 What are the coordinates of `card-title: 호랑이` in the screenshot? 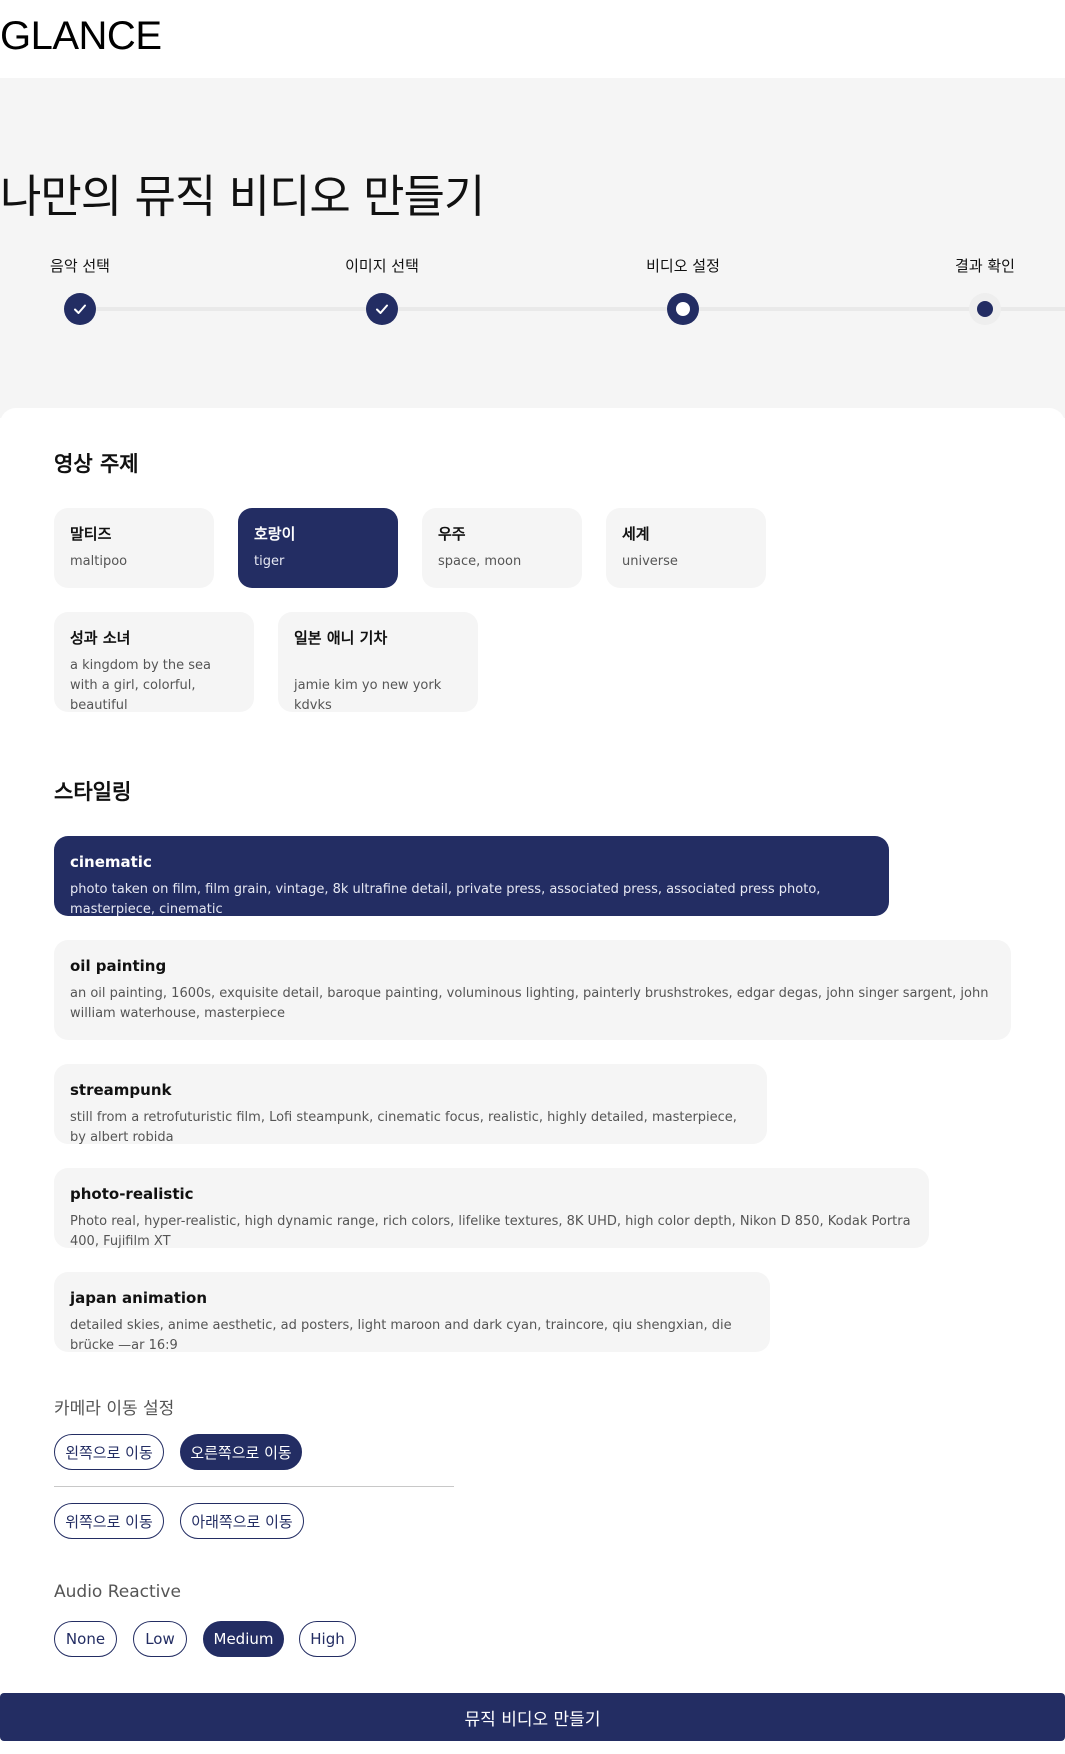 It's located at (275, 534).